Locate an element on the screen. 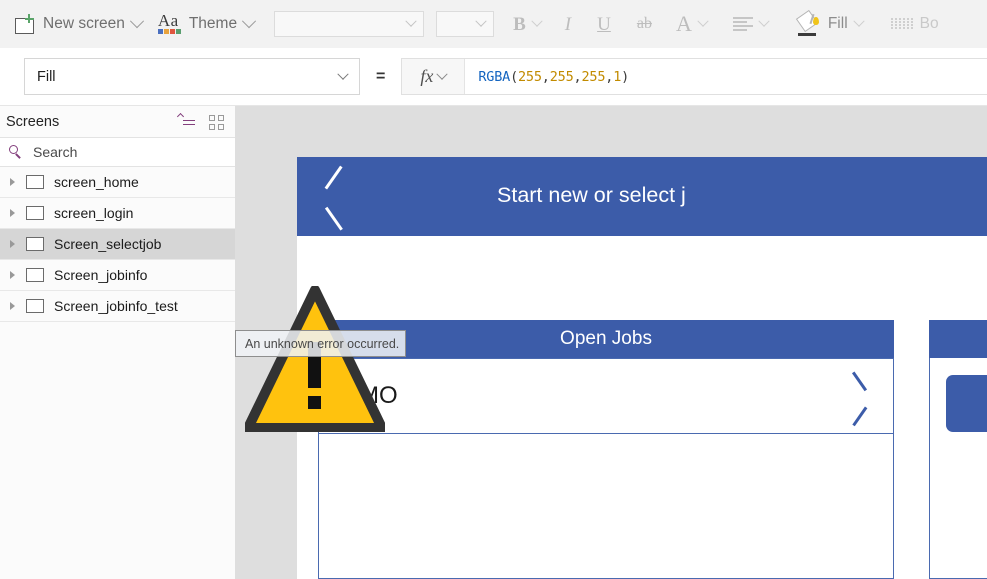  formula-blue: 255 is located at coordinates (593, 76).